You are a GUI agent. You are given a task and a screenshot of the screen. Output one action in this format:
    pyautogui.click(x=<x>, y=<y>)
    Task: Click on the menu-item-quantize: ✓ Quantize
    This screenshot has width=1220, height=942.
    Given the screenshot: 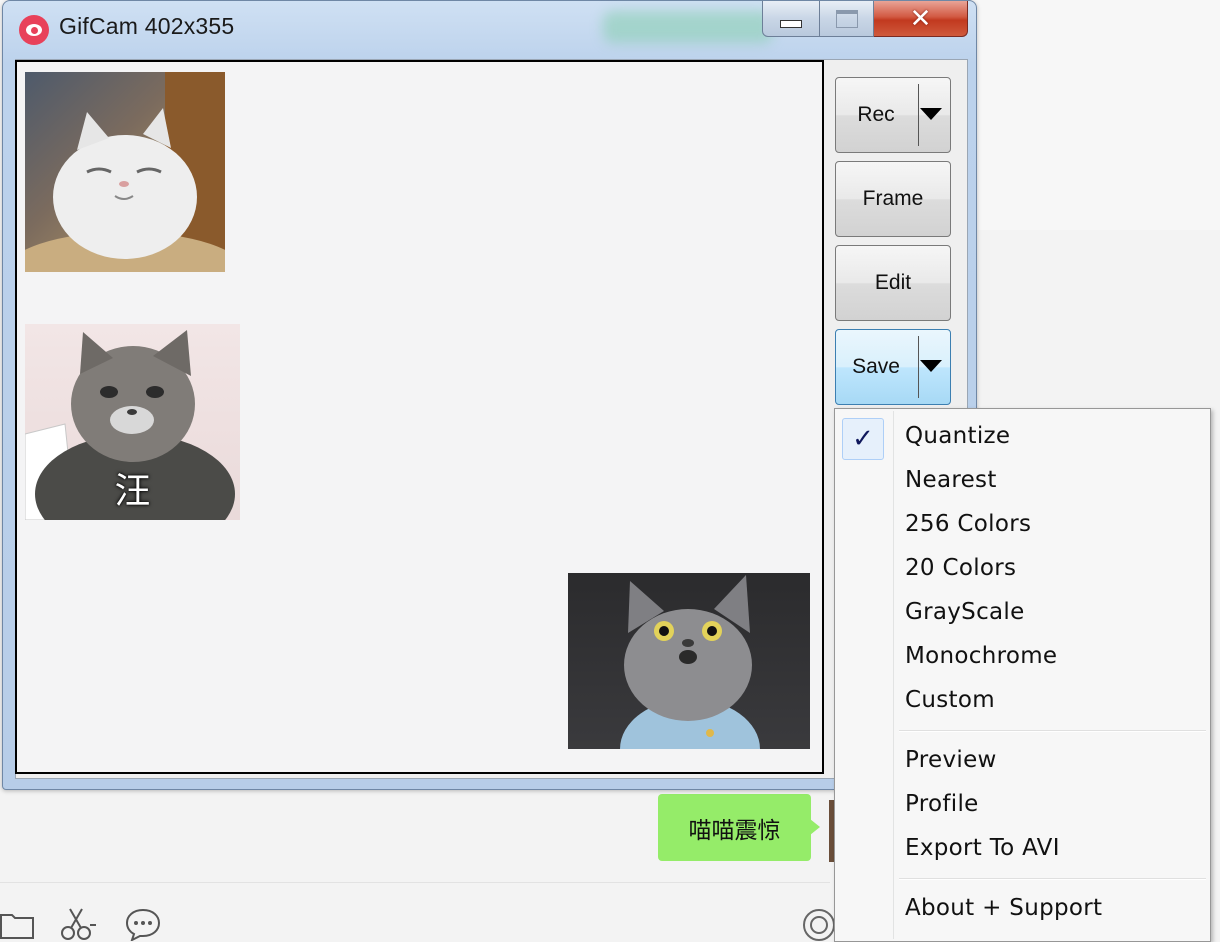 What is the action you would take?
    pyautogui.click(x=1022, y=437)
    